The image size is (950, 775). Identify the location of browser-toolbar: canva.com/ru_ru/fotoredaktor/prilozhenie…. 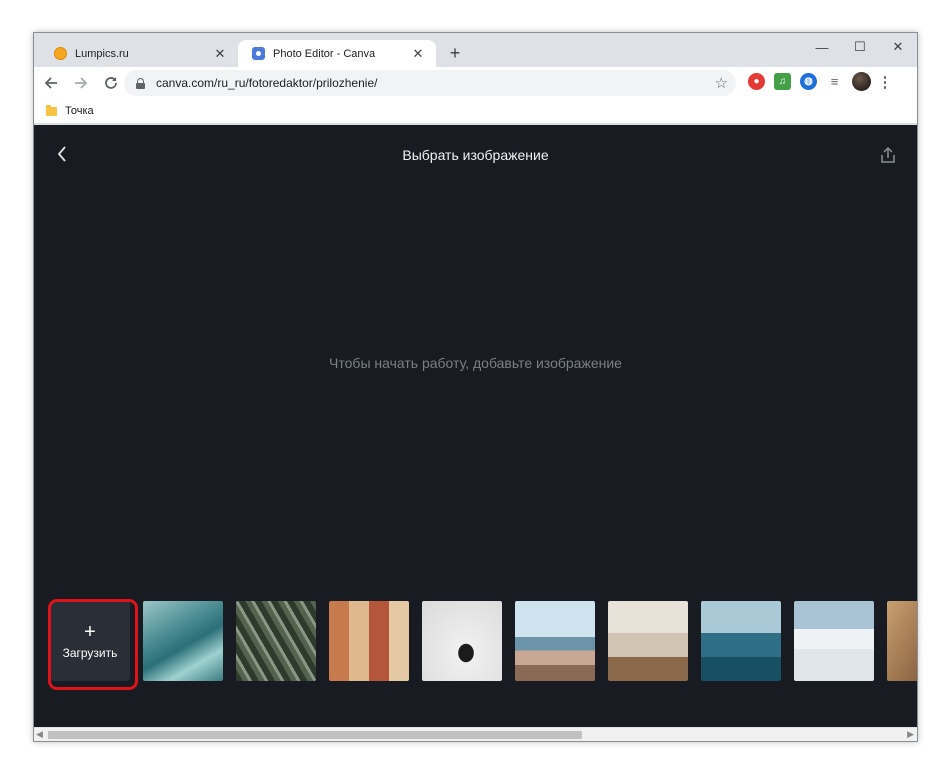
(475, 83).